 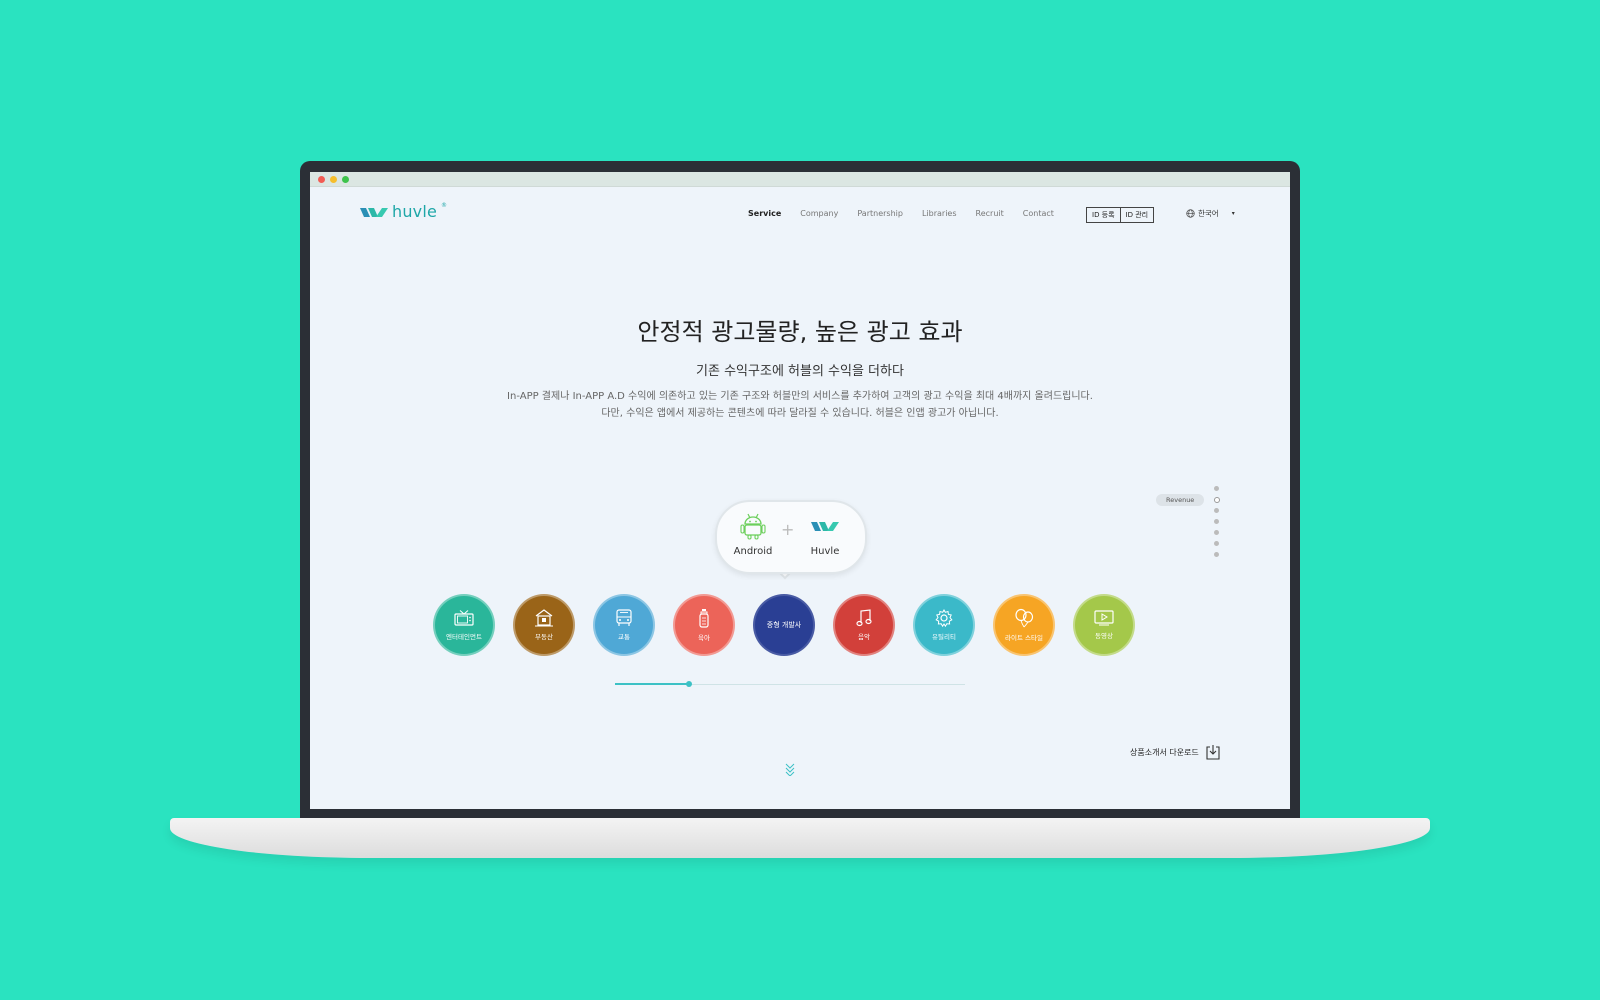 I want to click on category-music: 음악, so click(x=864, y=625).